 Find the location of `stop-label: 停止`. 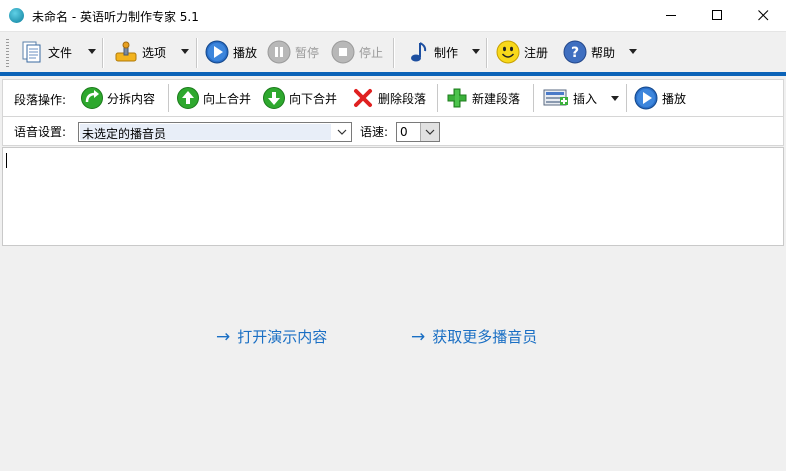

stop-label: 停止 is located at coordinates (371, 52).